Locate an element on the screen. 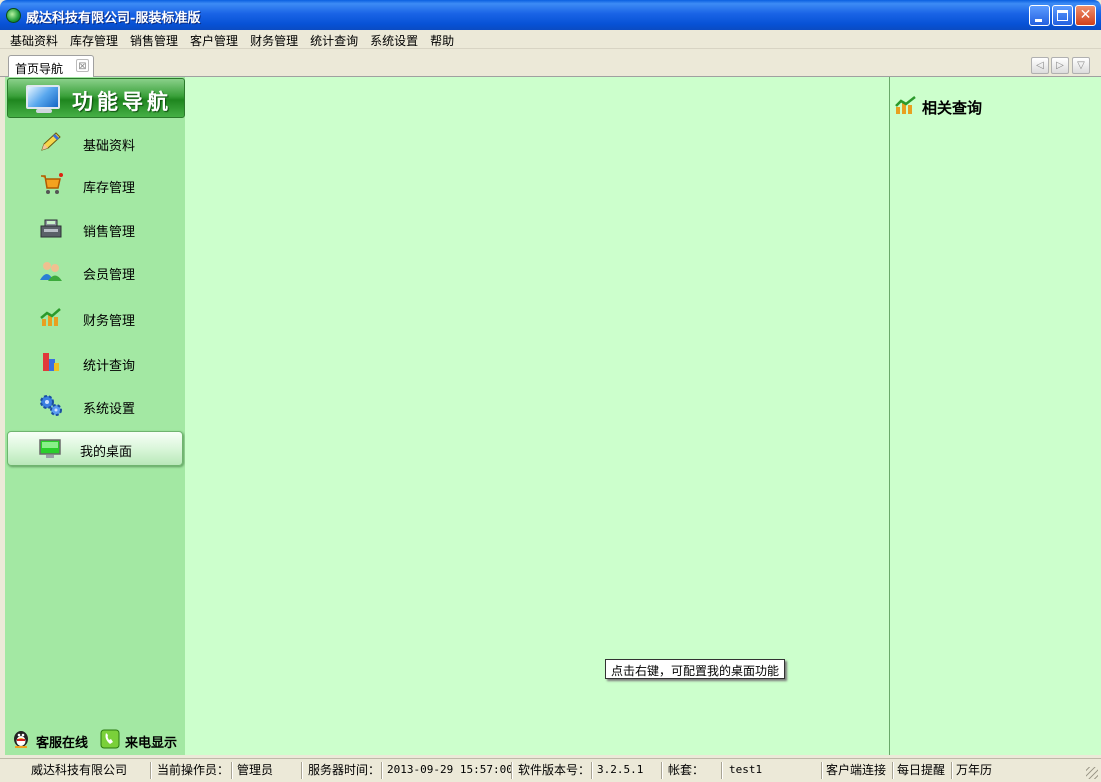 This screenshot has height=782, width=1101. nav-label: 基础资料 is located at coordinates (109, 146).